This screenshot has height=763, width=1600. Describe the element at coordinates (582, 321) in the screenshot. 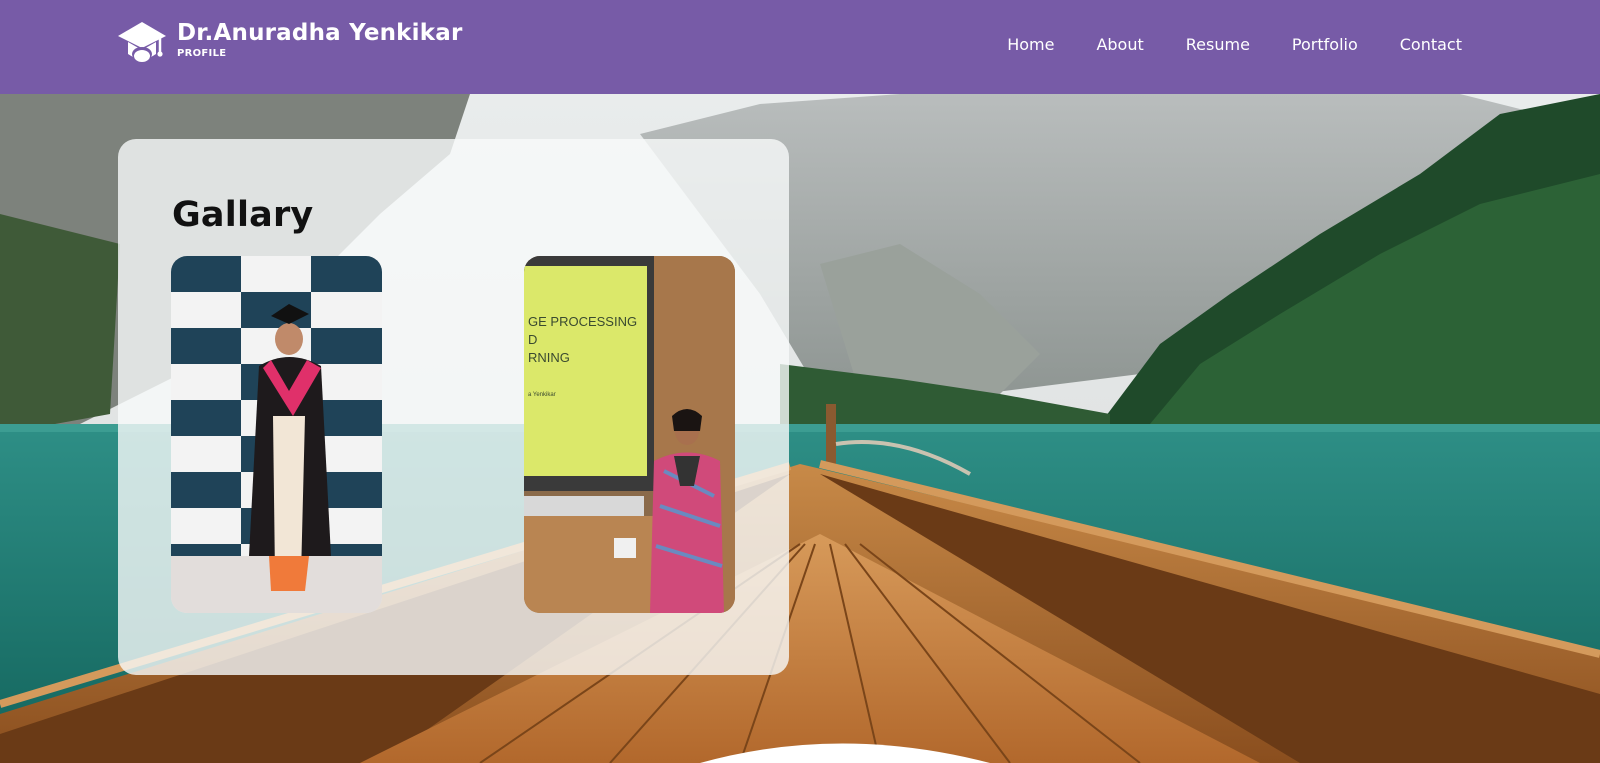

I see `slide-title-text: GE PROCESSING` at that location.